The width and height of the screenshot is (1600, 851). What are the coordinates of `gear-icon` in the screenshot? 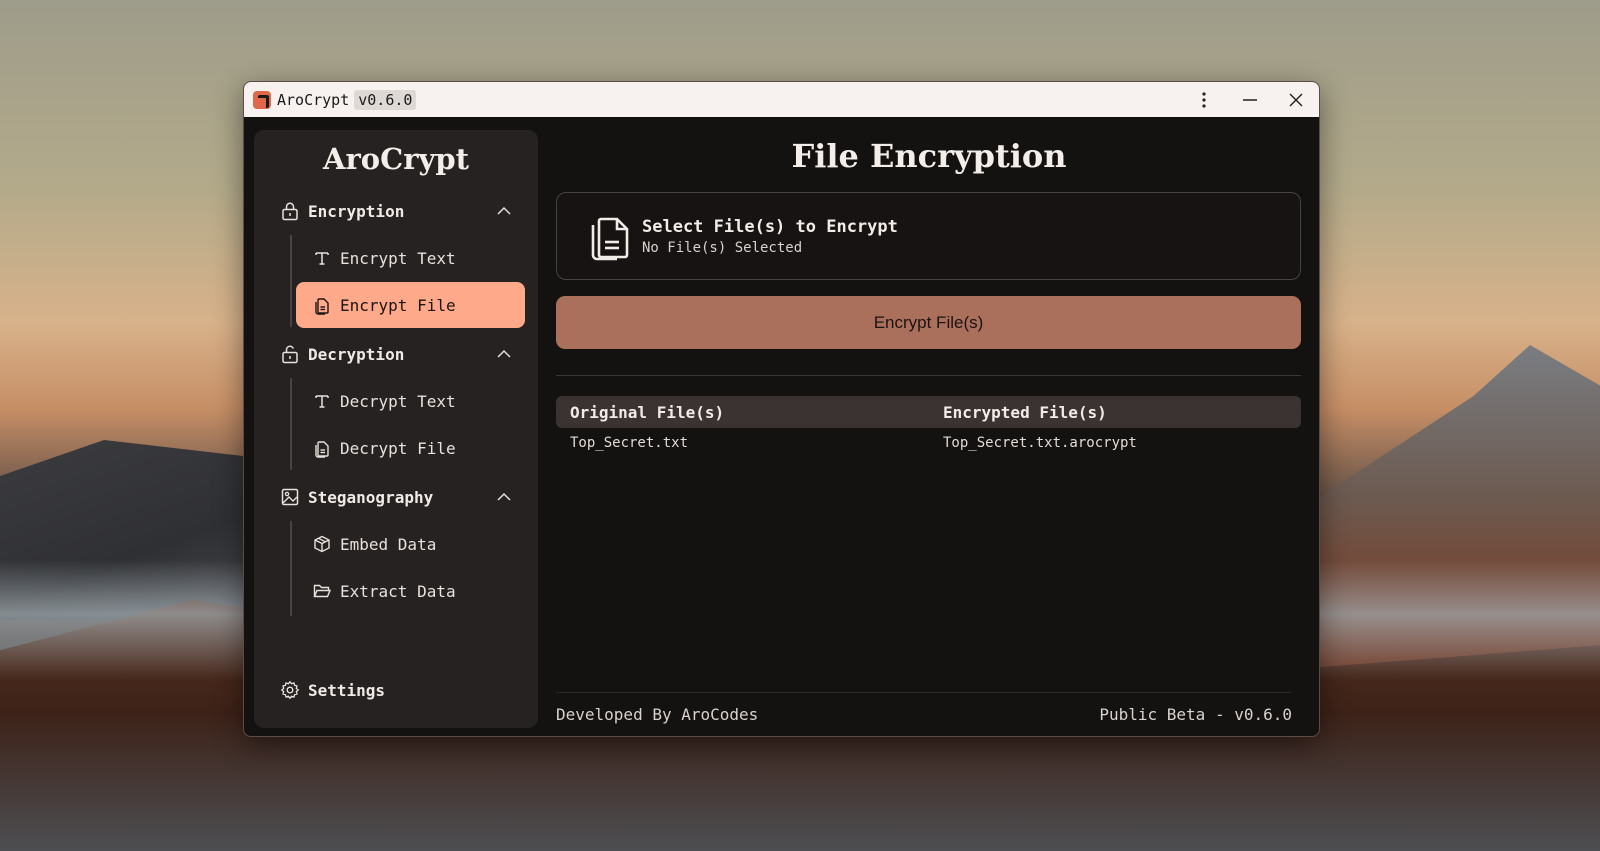 It's located at (290, 690).